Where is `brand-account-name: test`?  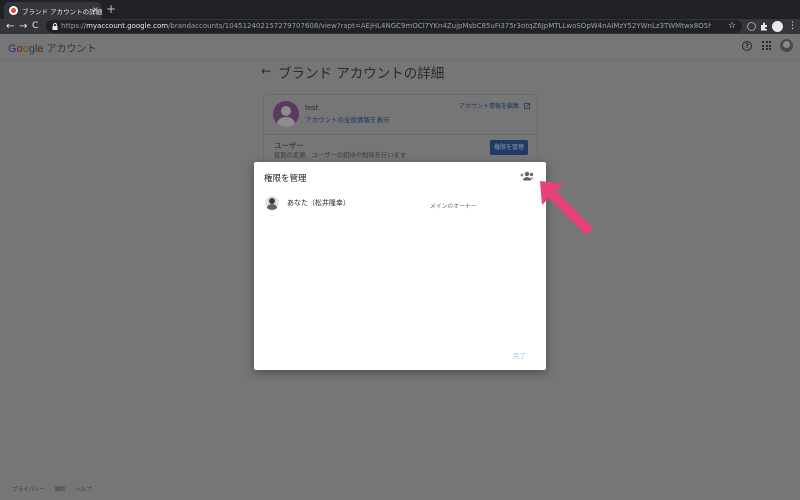
brand-account-name: test is located at coordinates (312, 108).